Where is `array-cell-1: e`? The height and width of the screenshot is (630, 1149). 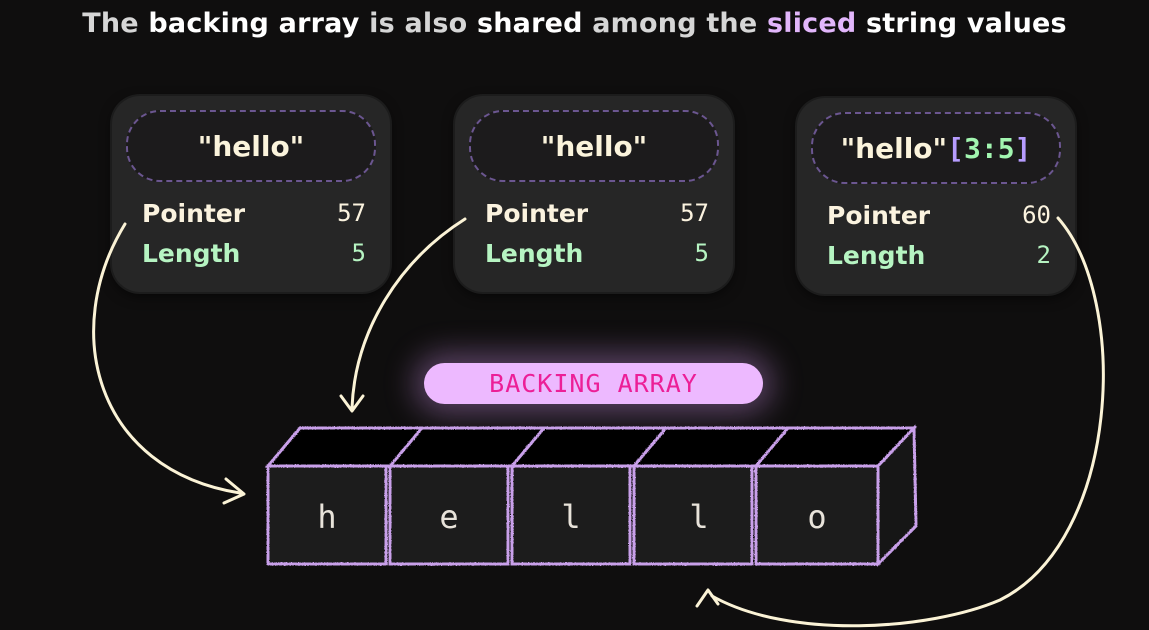 array-cell-1: e is located at coordinates (449, 517).